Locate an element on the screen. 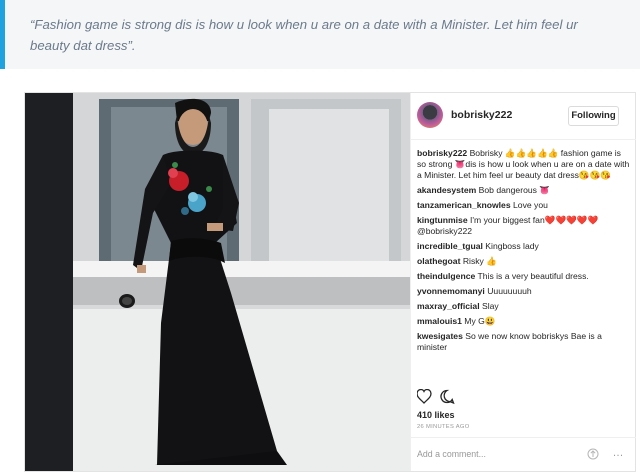 The height and width of the screenshot is (476, 640). comment-username: akandesystem is located at coordinates (446, 190).